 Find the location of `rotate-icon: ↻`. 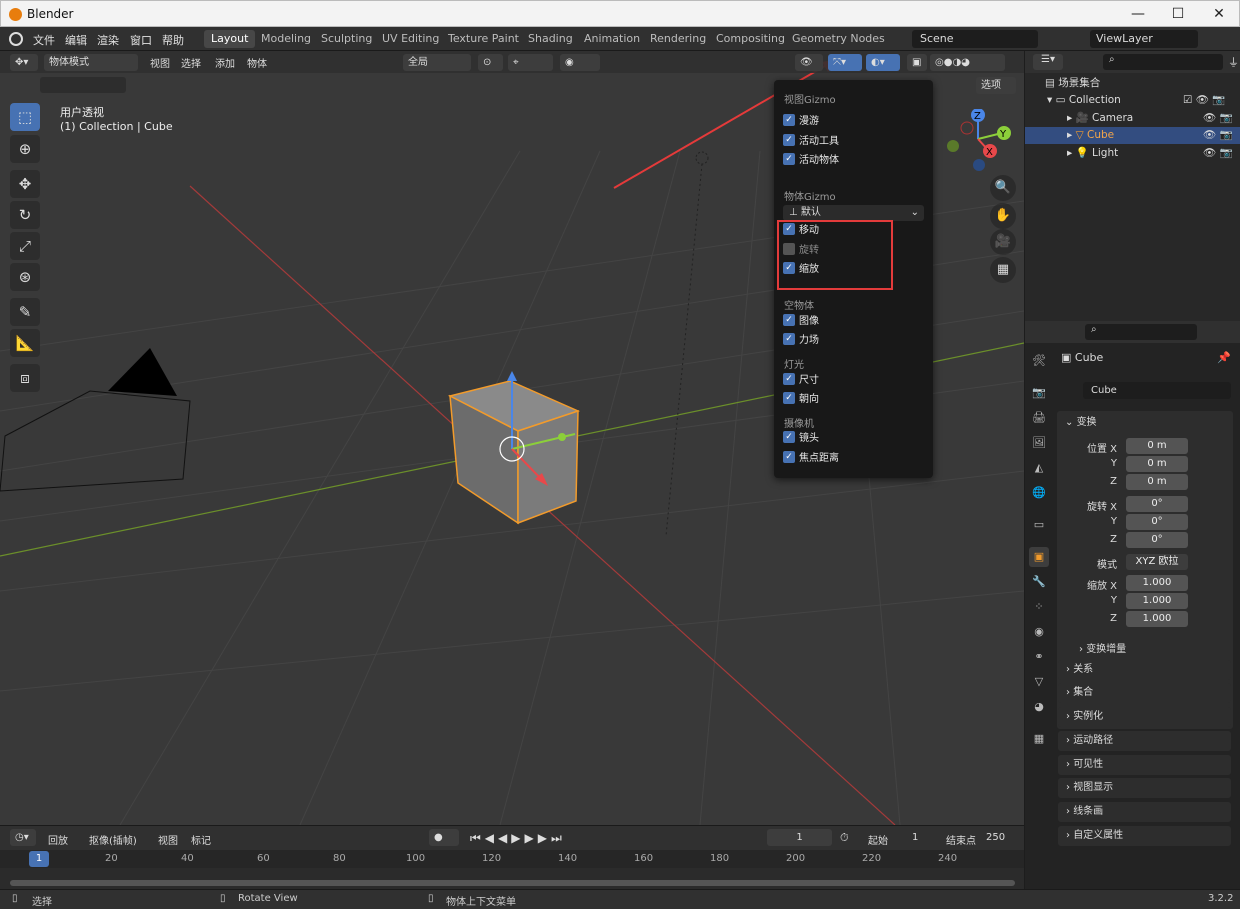

rotate-icon: ↻ is located at coordinates (25, 215).